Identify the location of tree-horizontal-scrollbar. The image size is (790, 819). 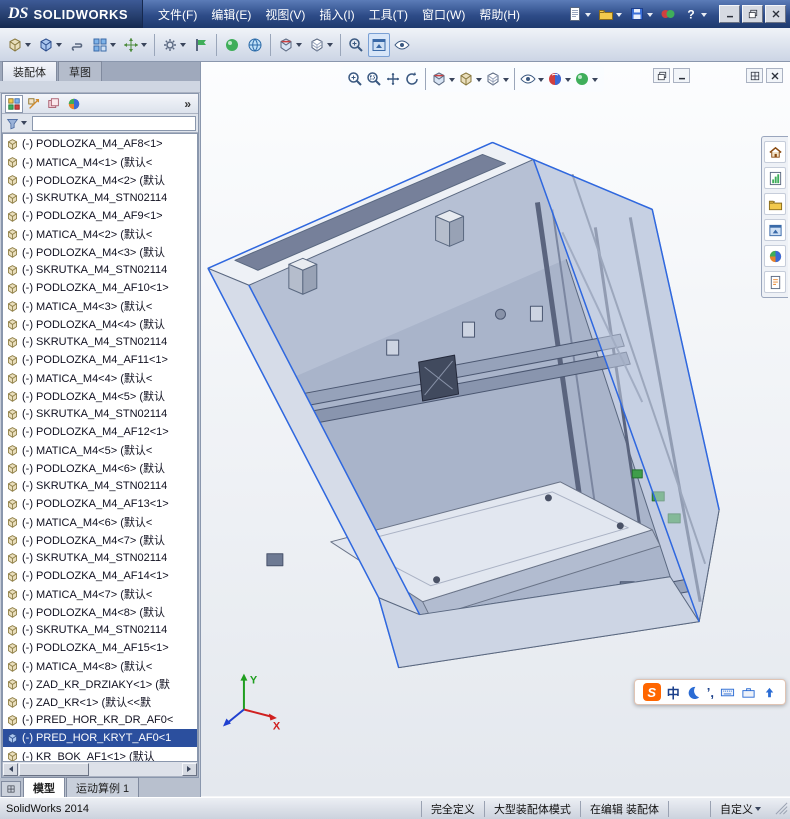
(100, 769).